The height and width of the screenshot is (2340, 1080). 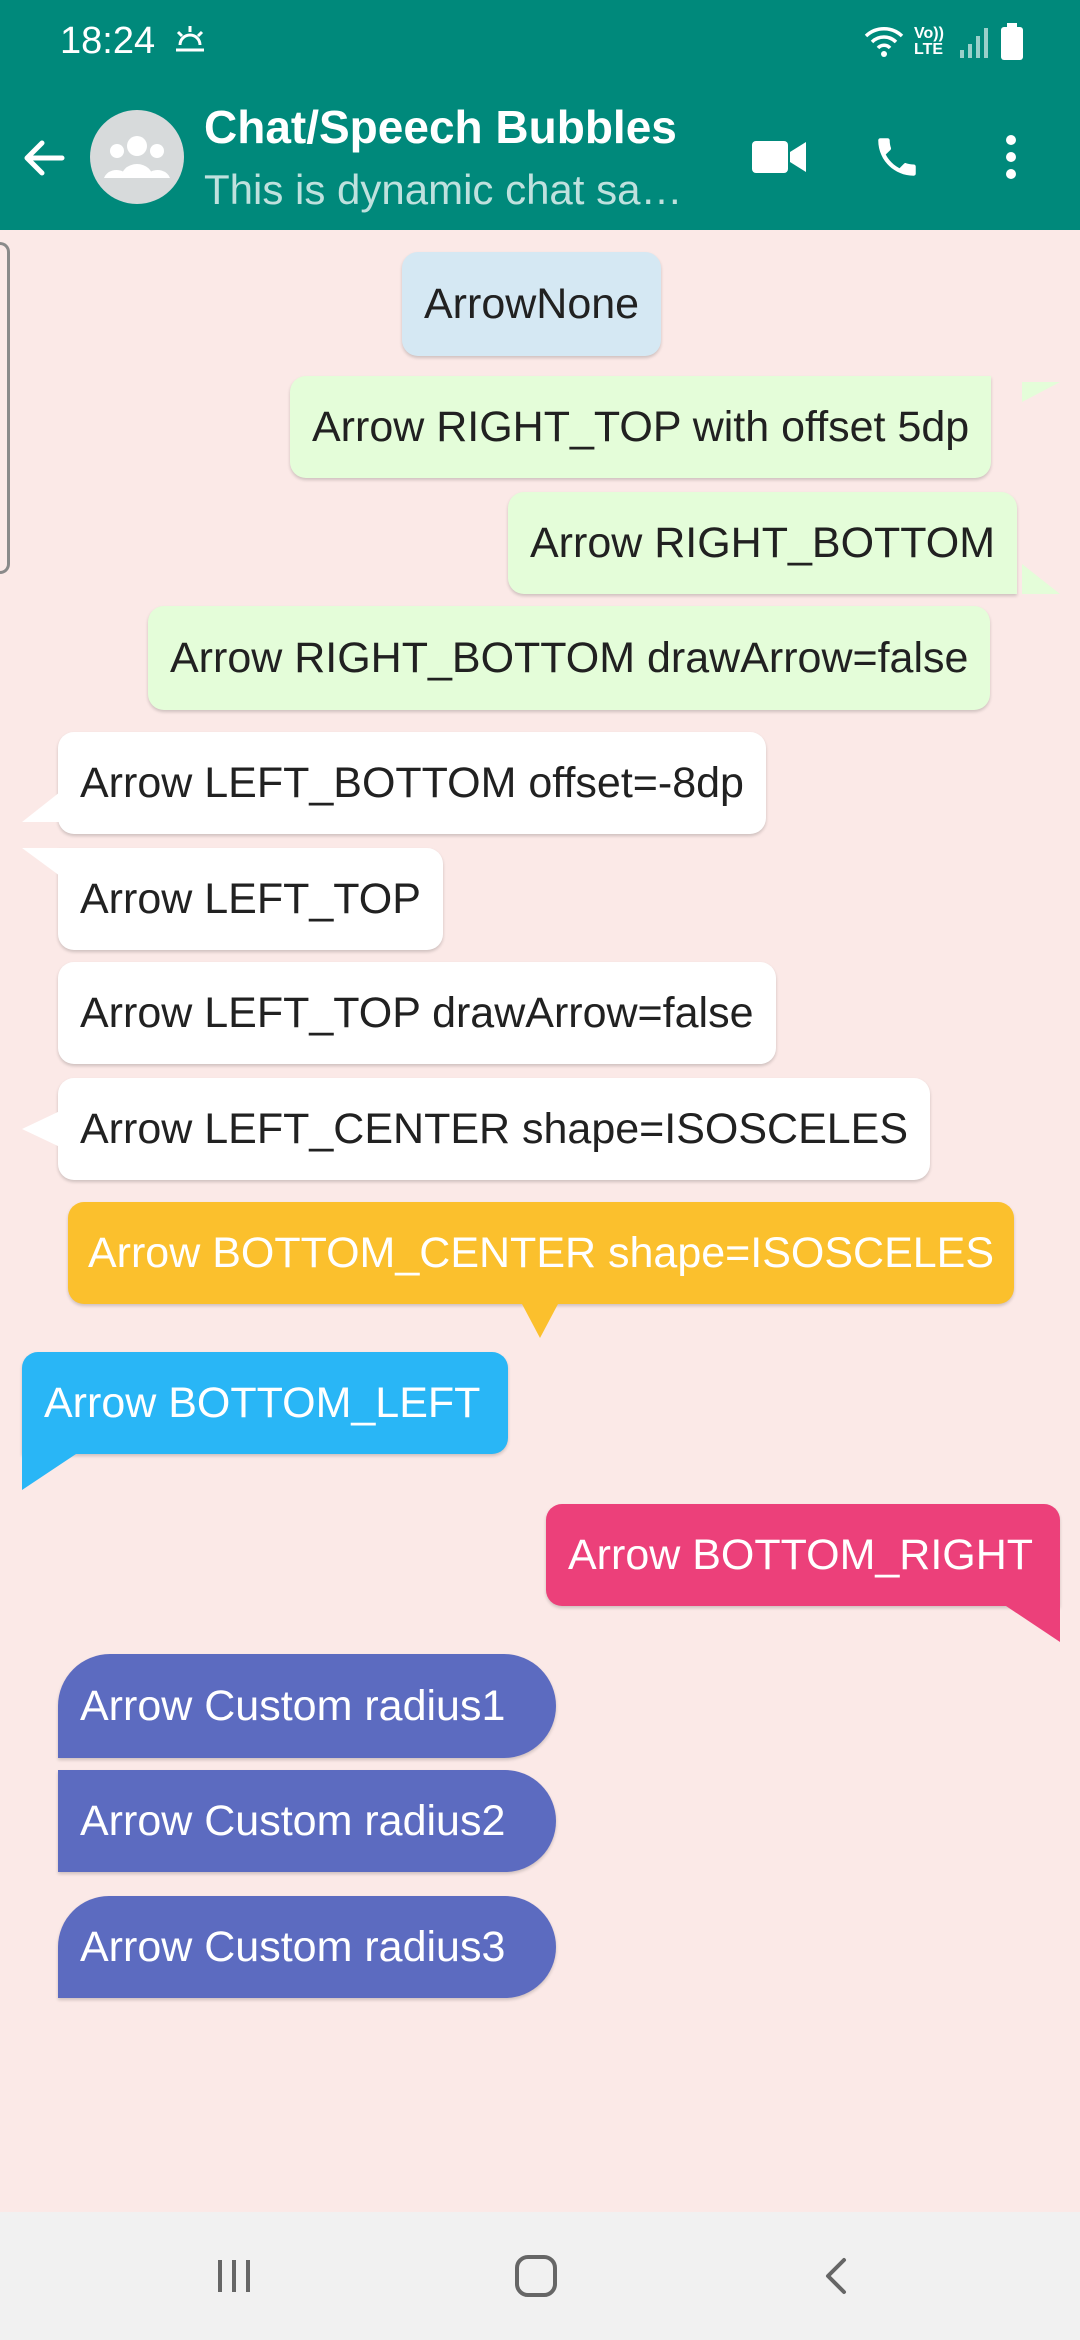 I want to click on group-icon, so click(x=137, y=157).